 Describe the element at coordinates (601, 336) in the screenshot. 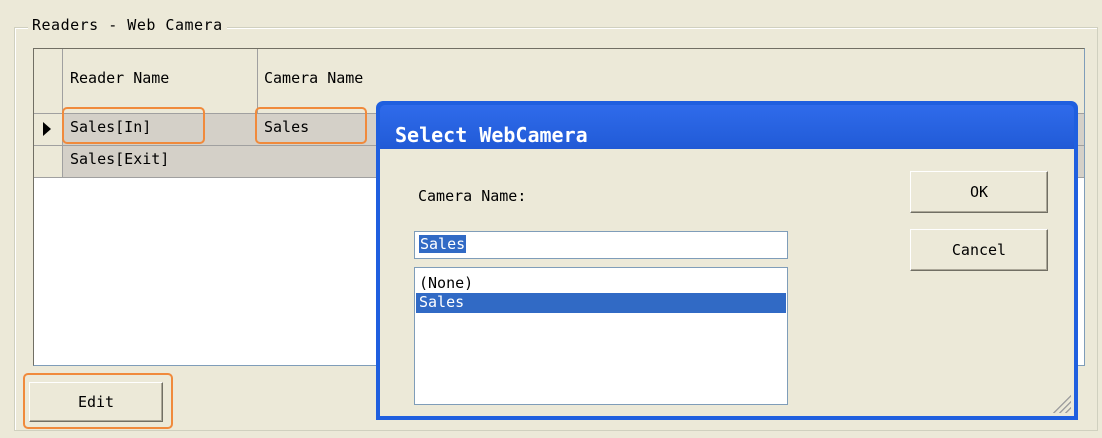

I see `camera-listbox: (None) Sales` at that location.